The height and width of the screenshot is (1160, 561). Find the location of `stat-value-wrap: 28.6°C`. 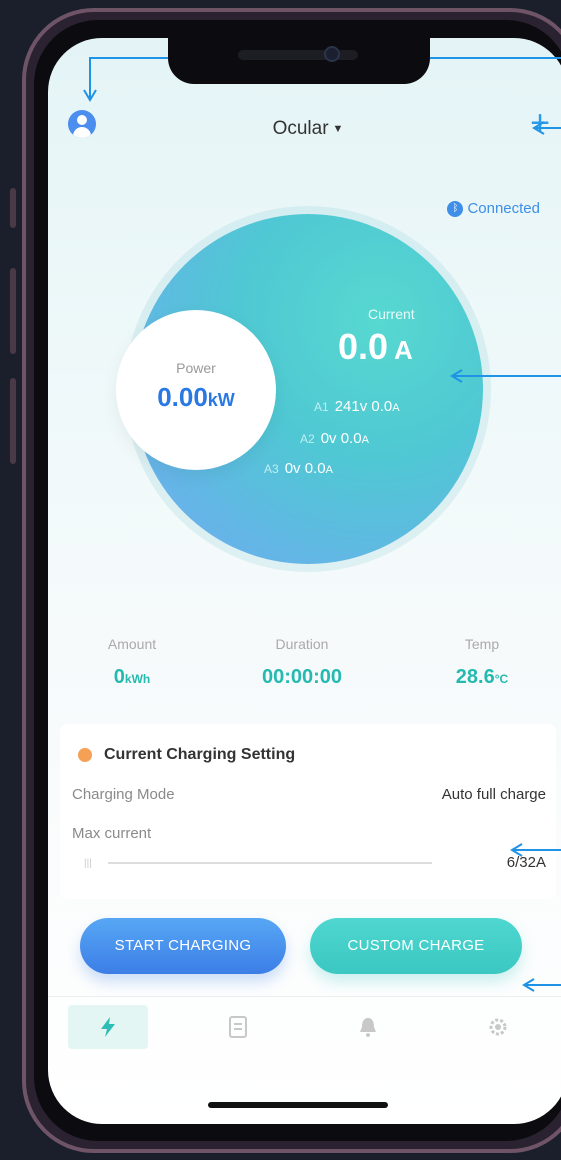

stat-value-wrap: 28.6°C is located at coordinates (482, 677).